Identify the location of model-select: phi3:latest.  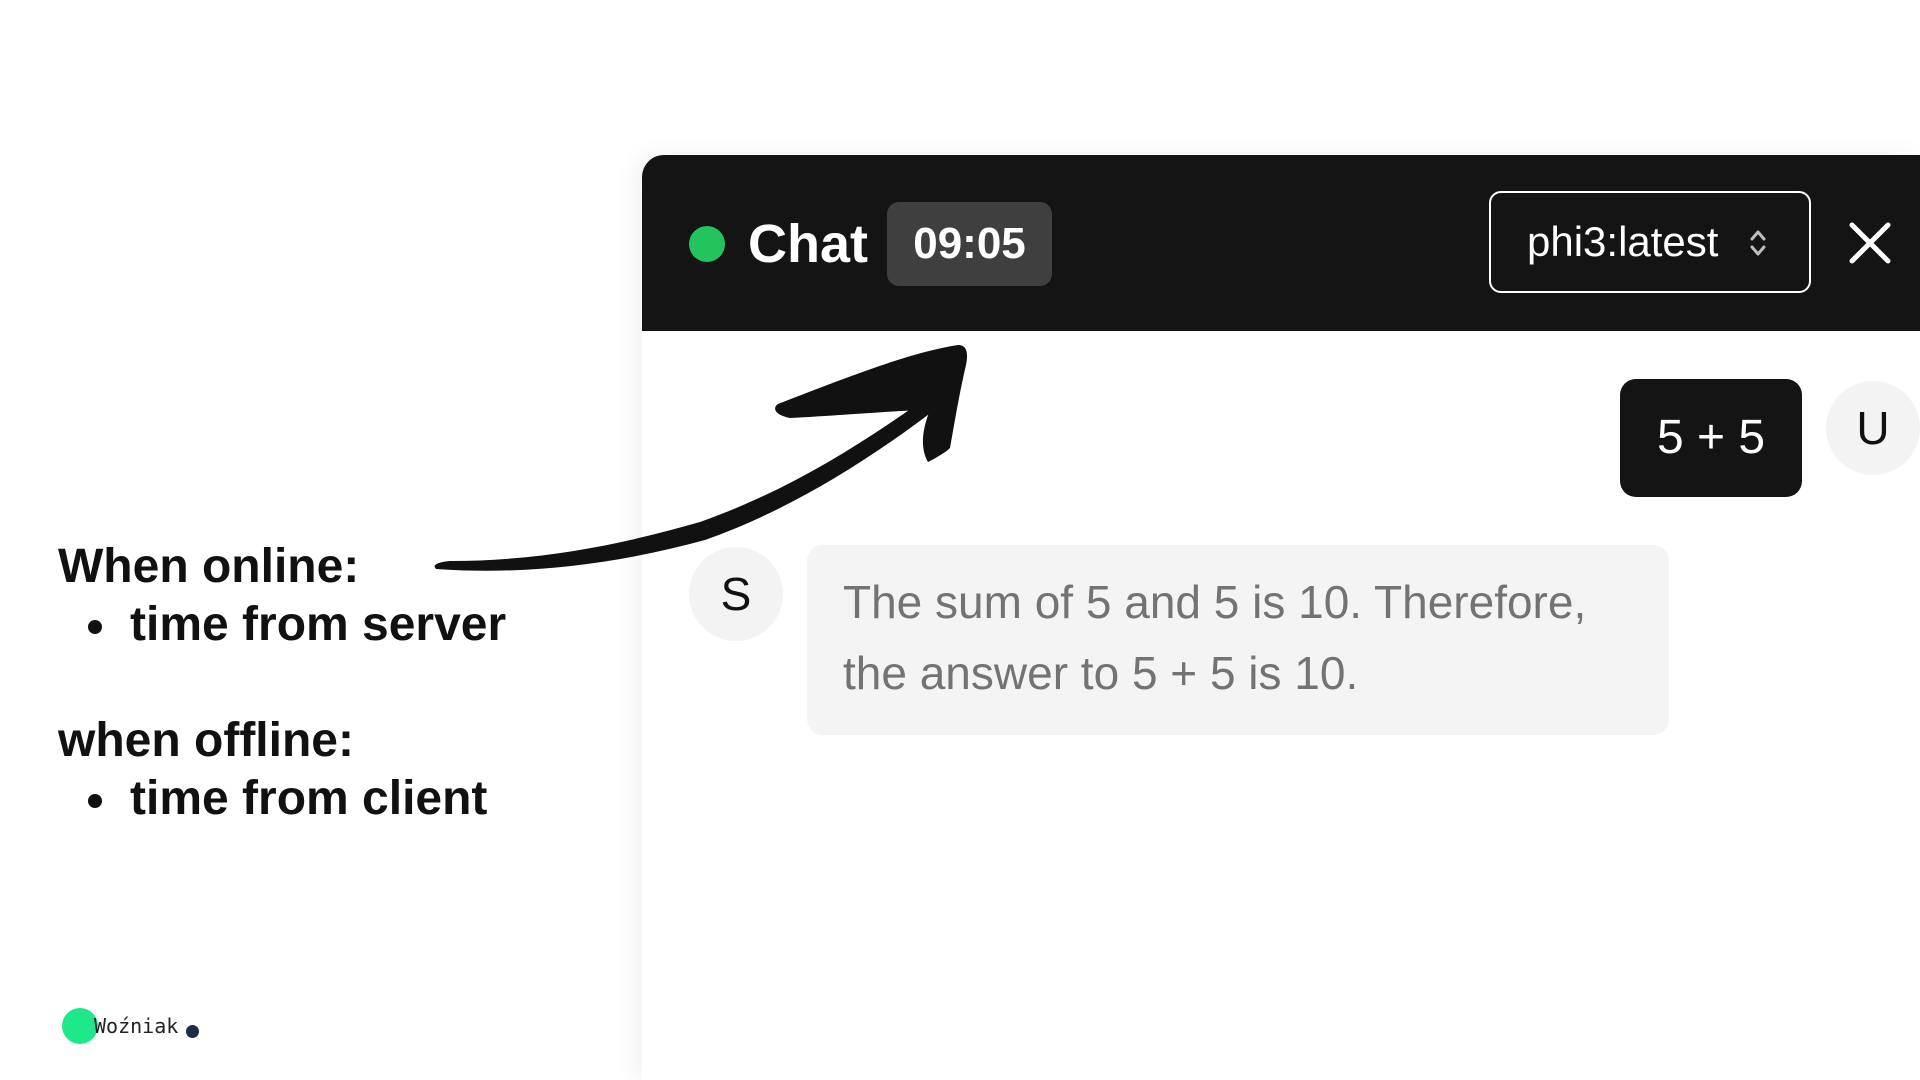
(1650, 242).